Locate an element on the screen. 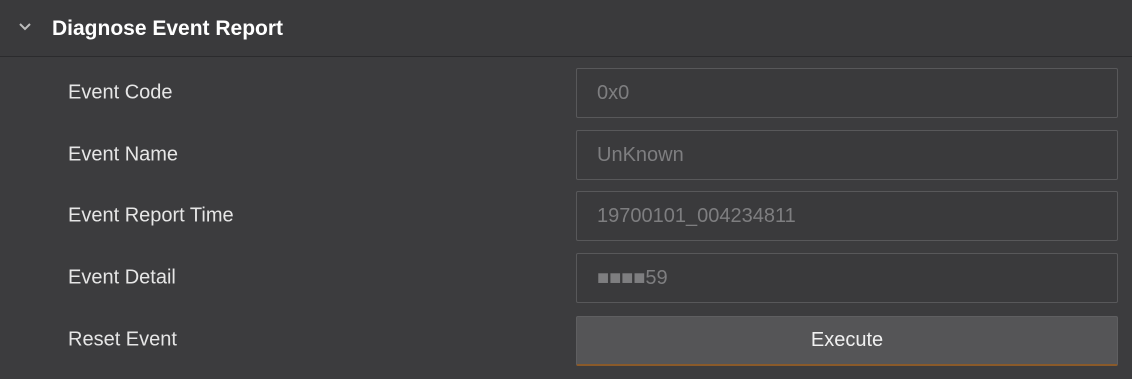 The image size is (1132, 379). reset-event-label: Reset Event is located at coordinates (122, 339).